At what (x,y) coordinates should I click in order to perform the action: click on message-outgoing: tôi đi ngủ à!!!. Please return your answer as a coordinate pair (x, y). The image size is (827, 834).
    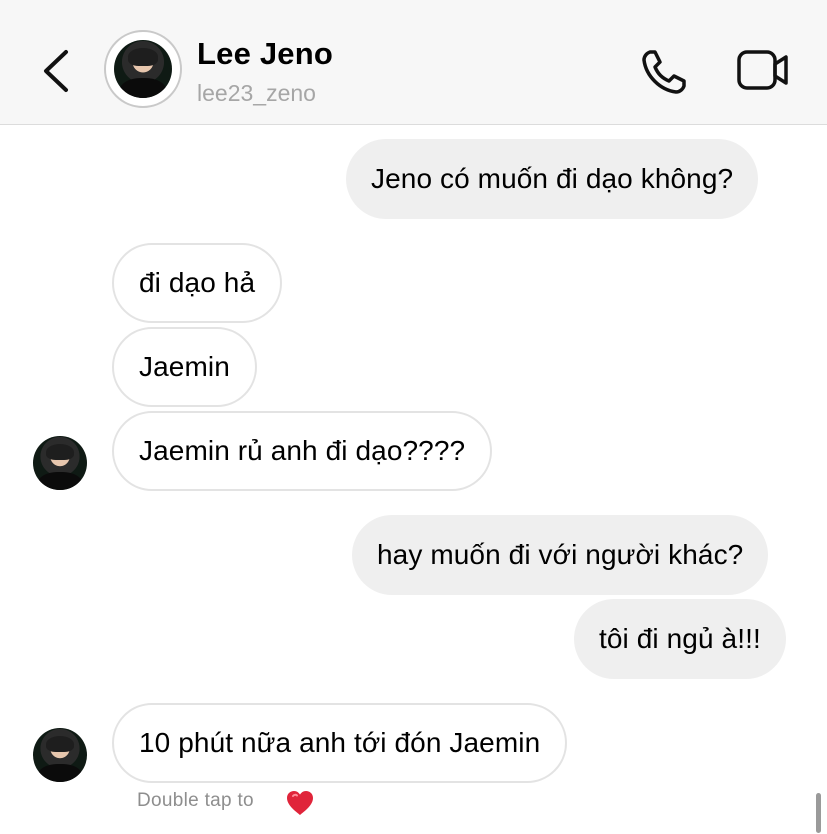
    Looking at the image, I should click on (680, 639).